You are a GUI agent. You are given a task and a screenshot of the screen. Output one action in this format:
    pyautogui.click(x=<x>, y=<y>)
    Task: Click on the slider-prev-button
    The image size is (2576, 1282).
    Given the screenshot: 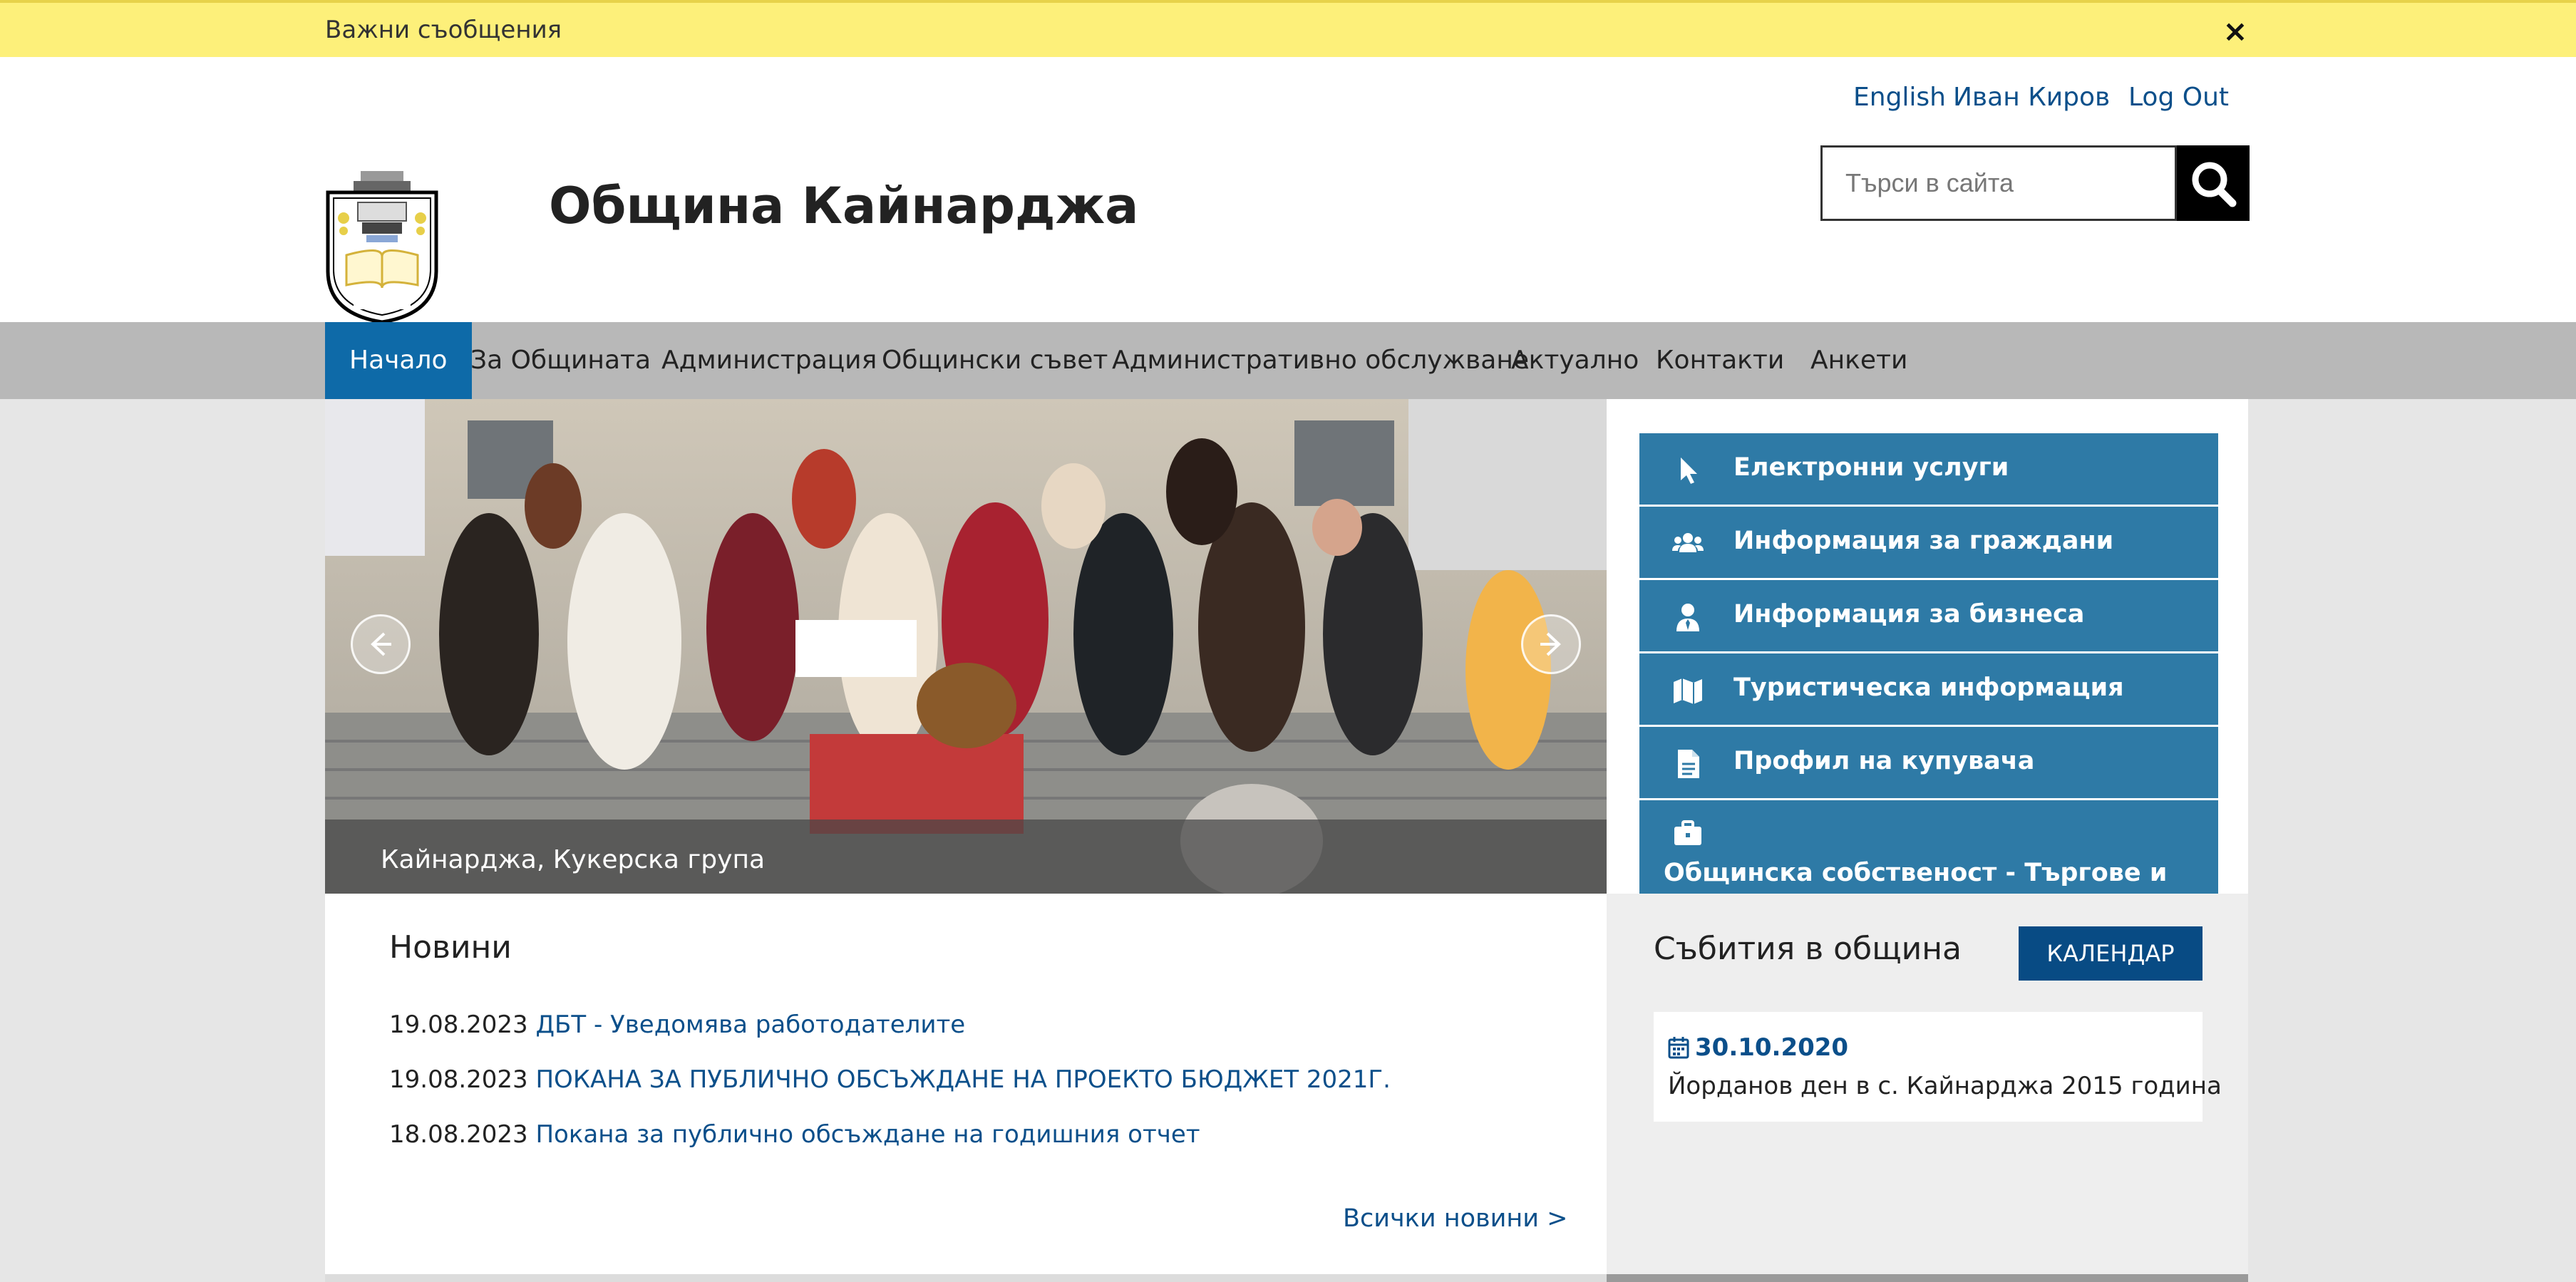 What is the action you would take?
    pyautogui.click(x=381, y=644)
    